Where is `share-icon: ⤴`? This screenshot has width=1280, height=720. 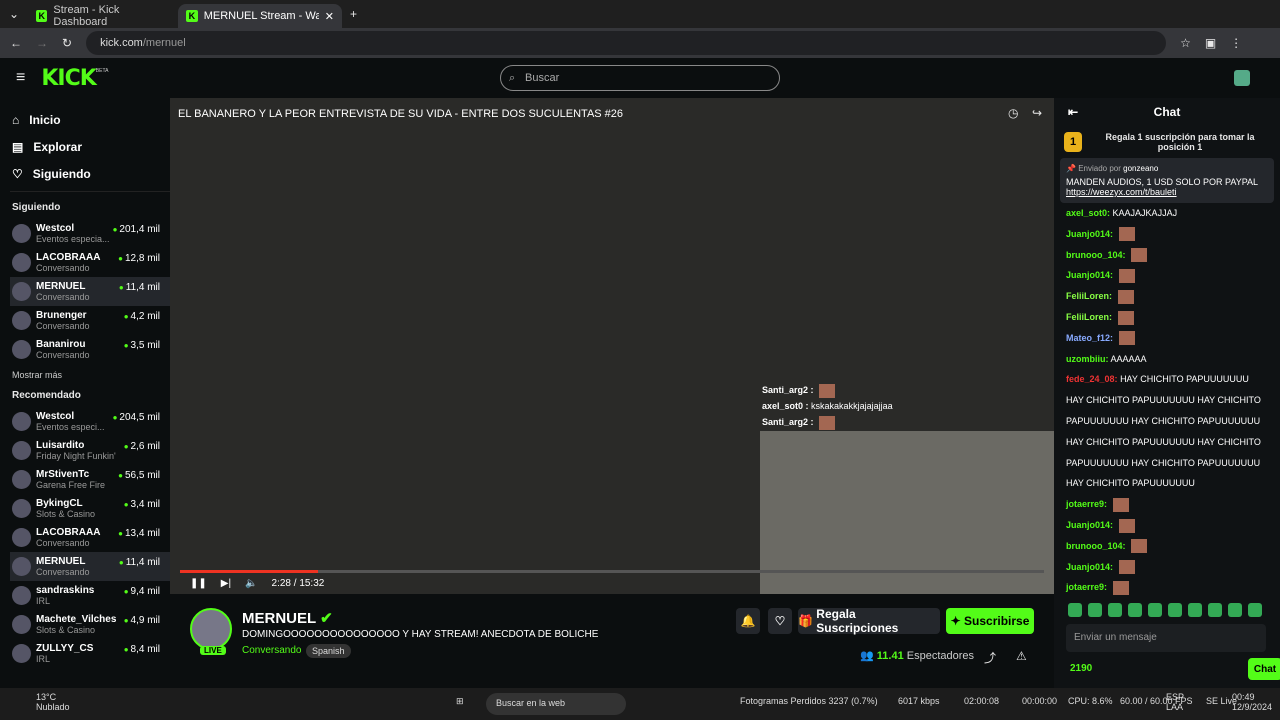 share-icon: ⤴ is located at coordinates (990, 657).